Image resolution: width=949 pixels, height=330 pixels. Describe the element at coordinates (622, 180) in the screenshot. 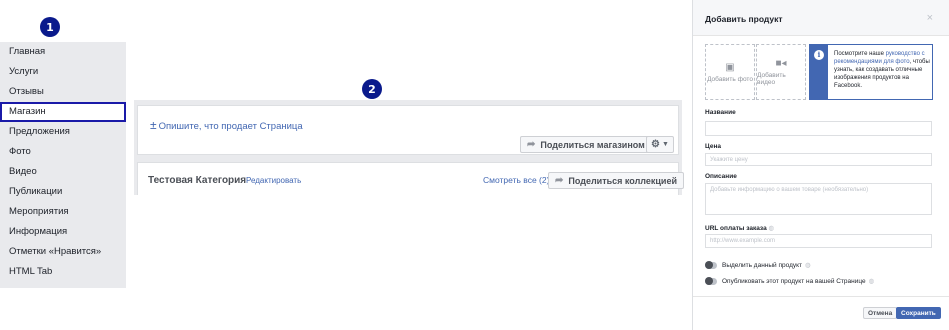

I see `share-collection-label: Поделиться коллекцией` at that location.